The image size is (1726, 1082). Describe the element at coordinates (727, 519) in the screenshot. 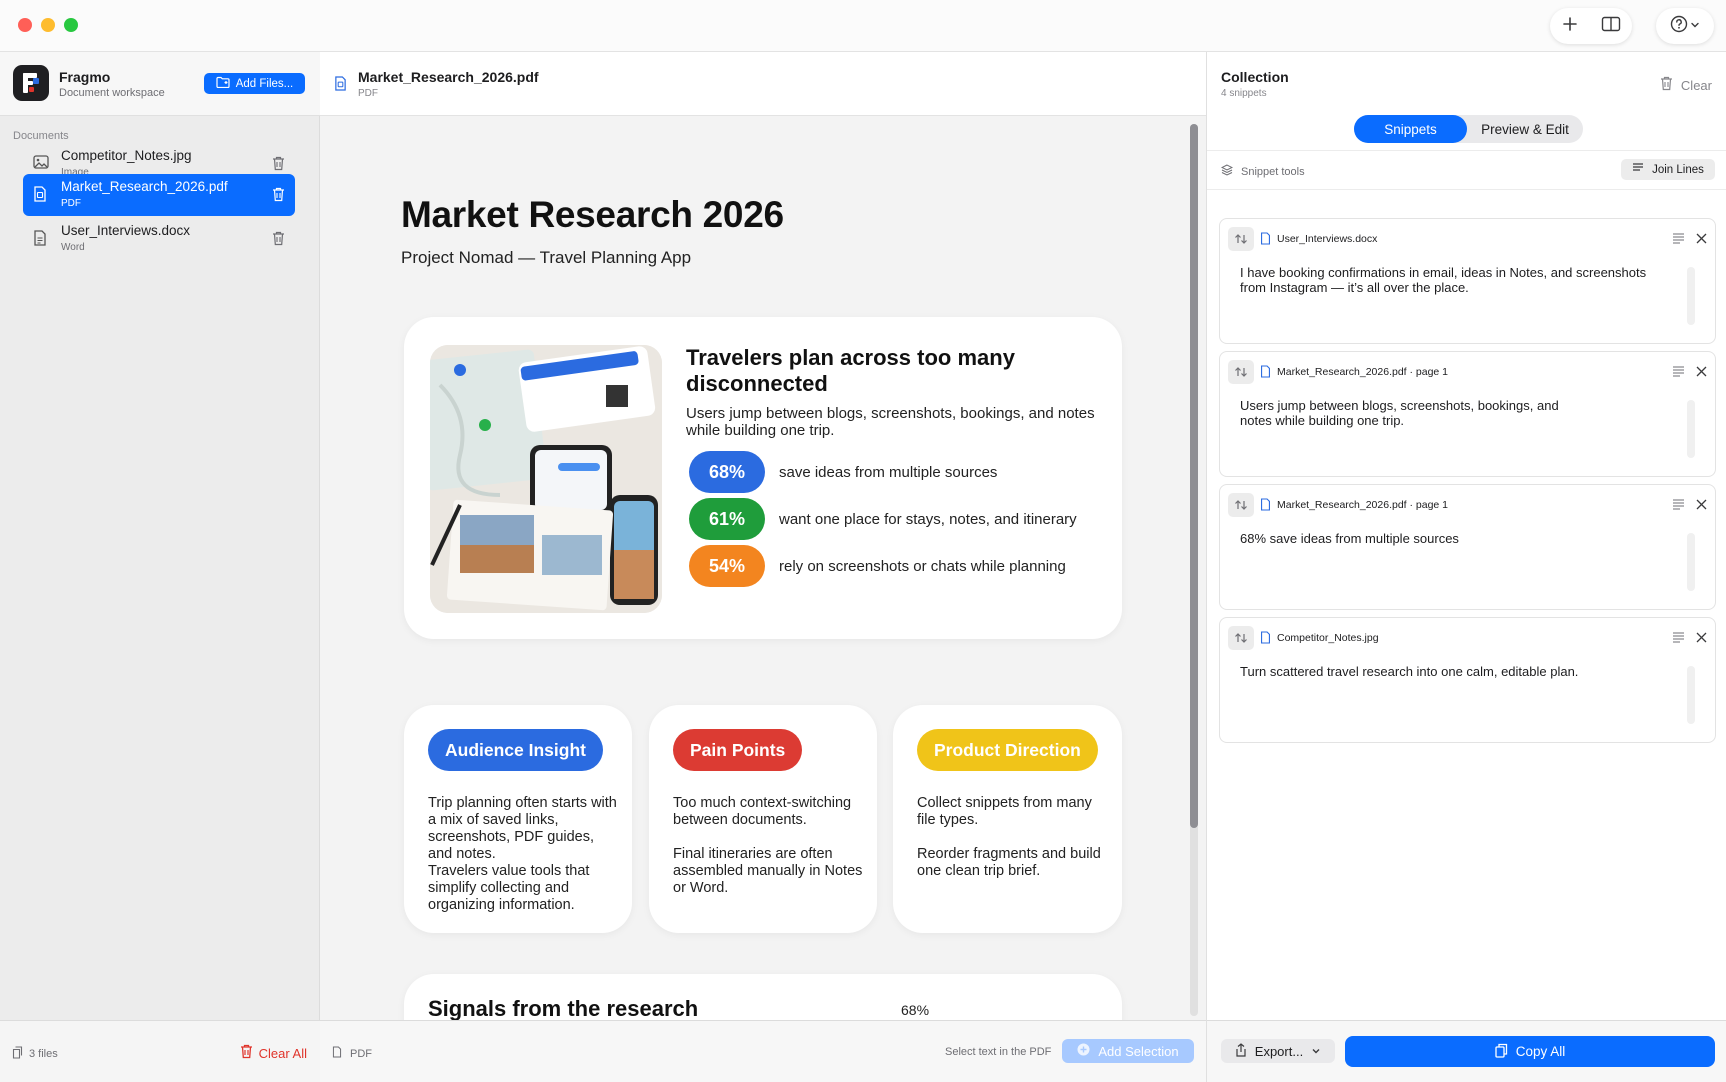

I see `stat-badge: 61%` at that location.